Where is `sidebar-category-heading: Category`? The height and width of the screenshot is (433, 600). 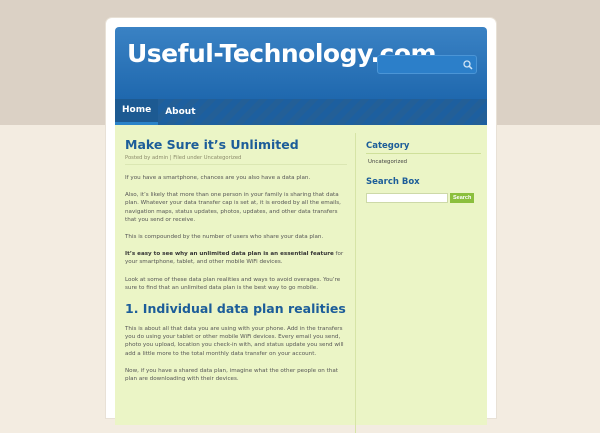
sidebar-category-heading: Category is located at coordinates (423, 147).